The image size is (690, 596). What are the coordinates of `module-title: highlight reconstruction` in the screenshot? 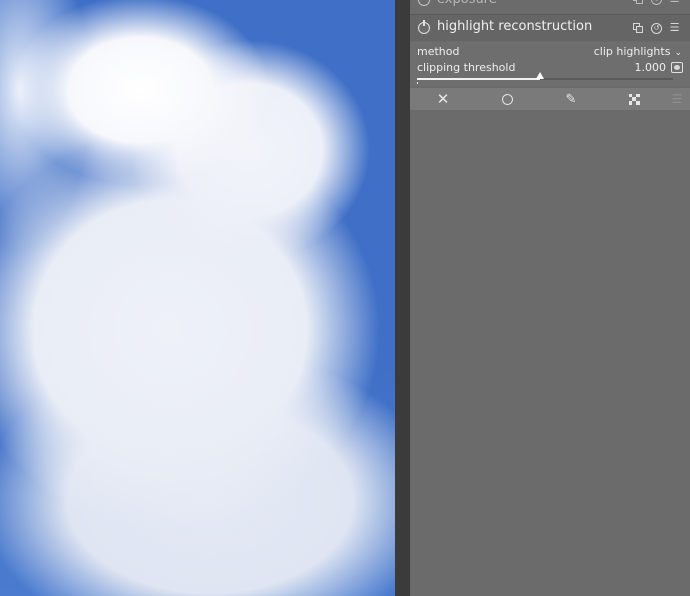 It's located at (515, 26).